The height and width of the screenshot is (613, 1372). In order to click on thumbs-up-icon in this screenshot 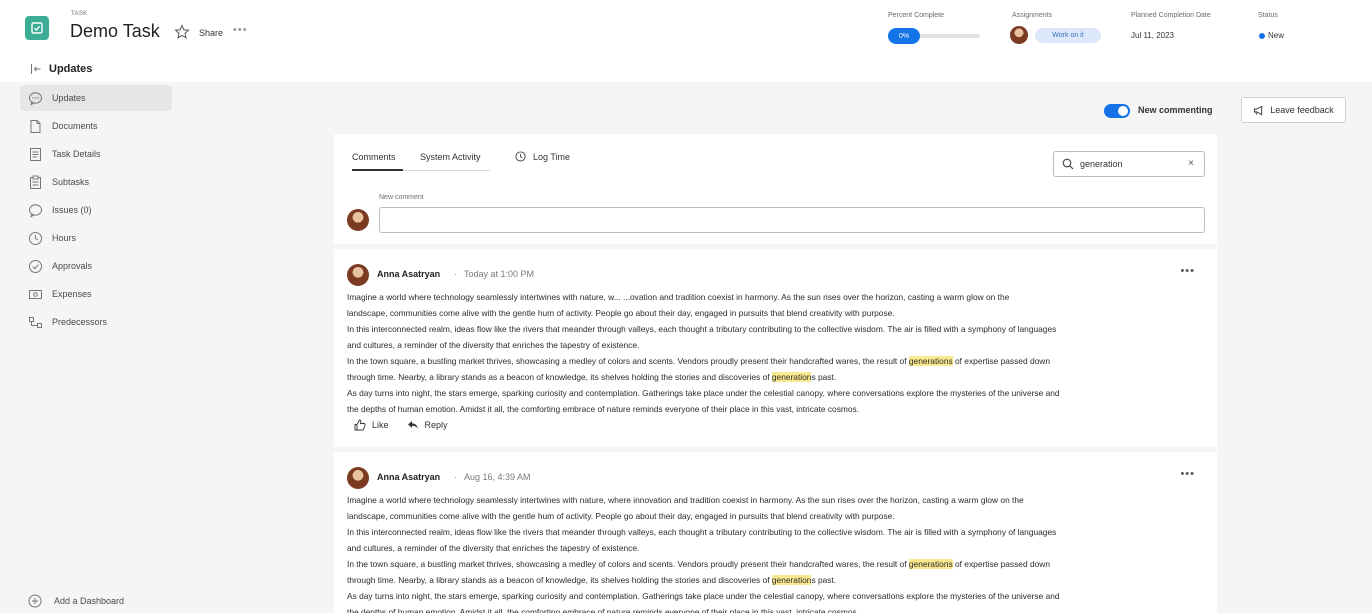, I will do `click(360, 425)`.